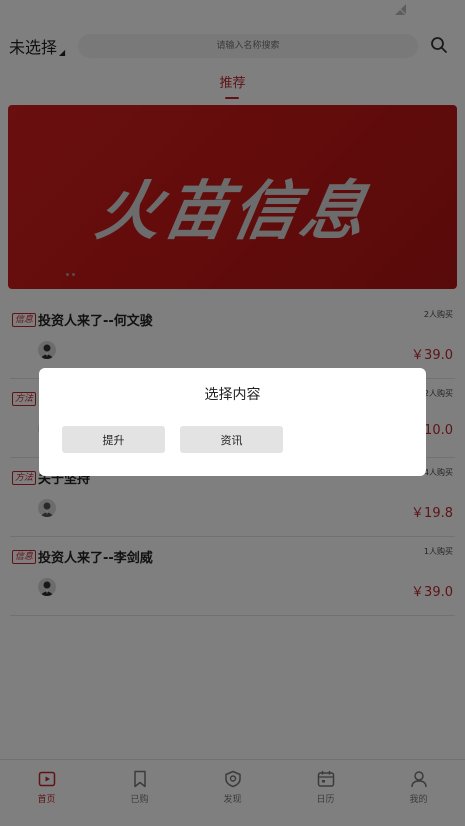 This screenshot has height=826, width=465. I want to click on option-news-button: 资讯, so click(231, 439).